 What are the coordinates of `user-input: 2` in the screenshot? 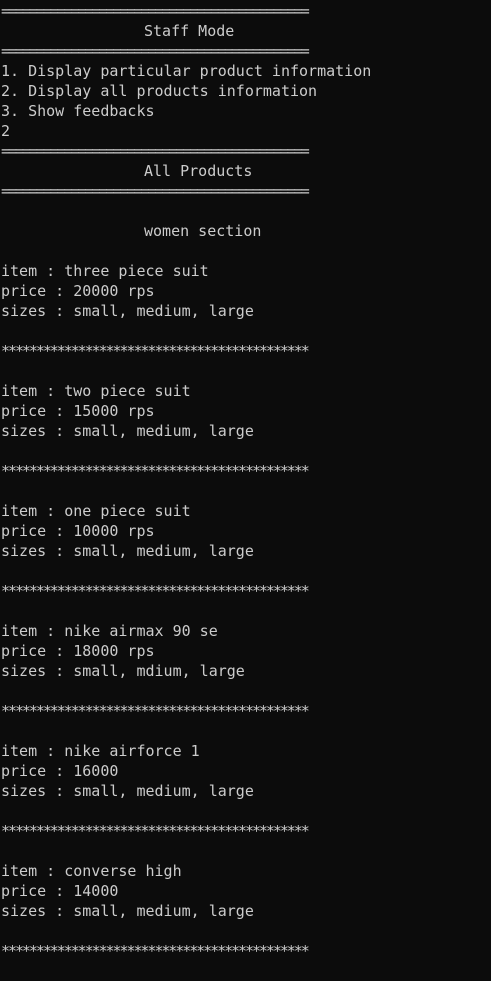 It's located at (6, 131).